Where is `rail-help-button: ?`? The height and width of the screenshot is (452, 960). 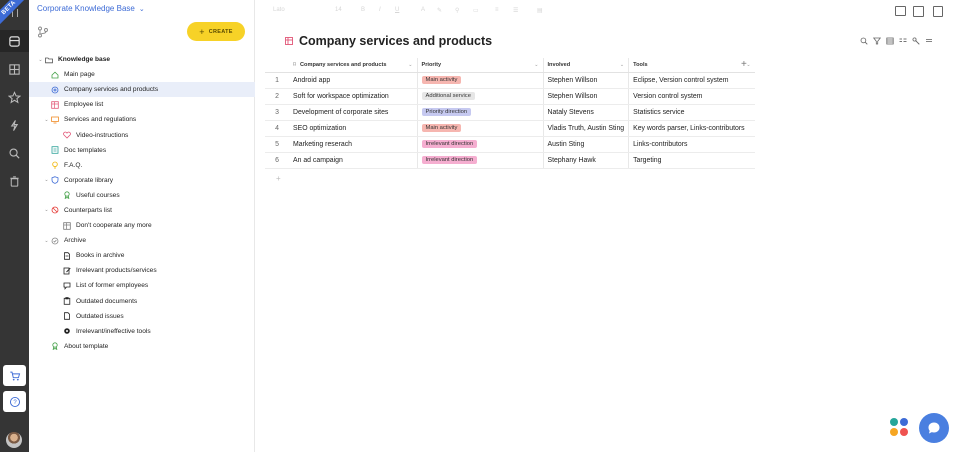
rail-help-button: ? is located at coordinates (14, 401).